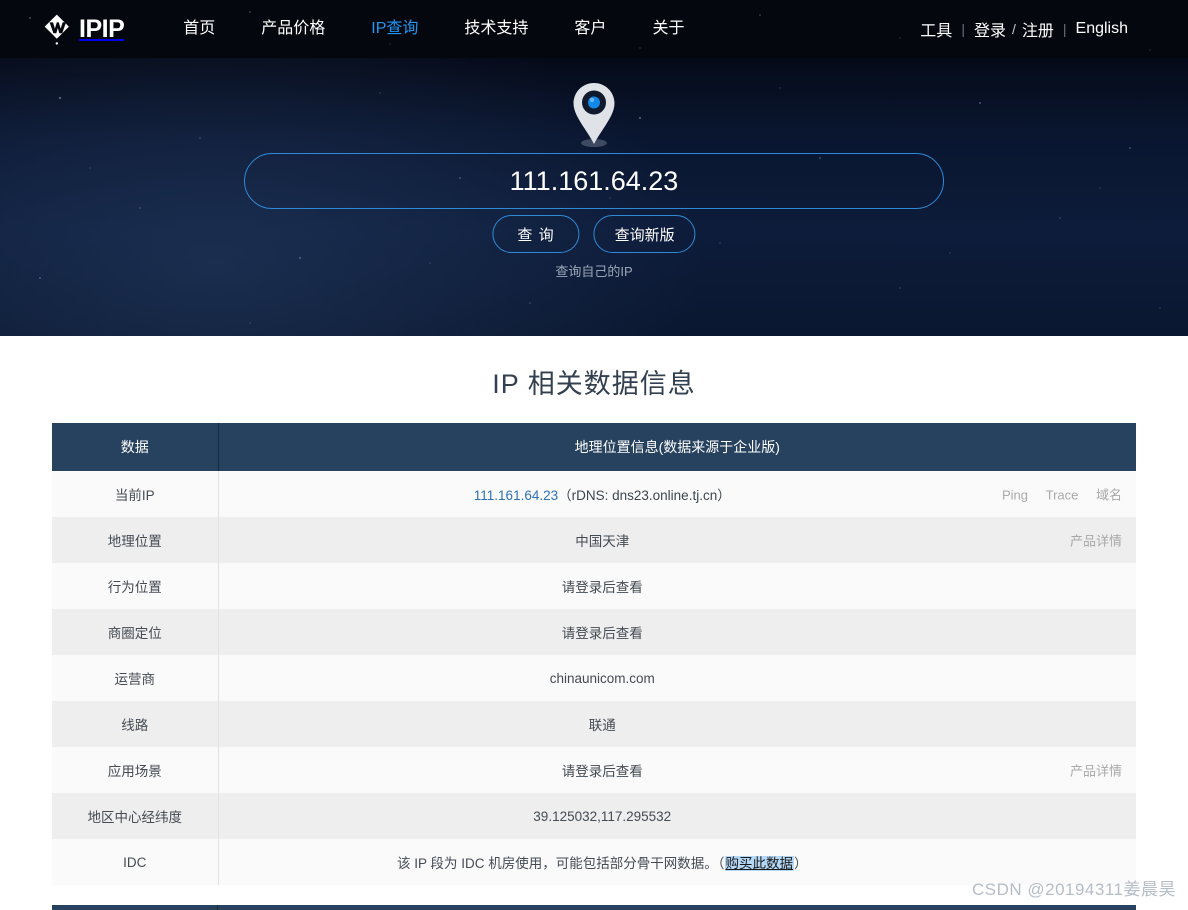 The height and width of the screenshot is (910, 1188). I want to click on nav-language-link: English, so click(1102, 29).